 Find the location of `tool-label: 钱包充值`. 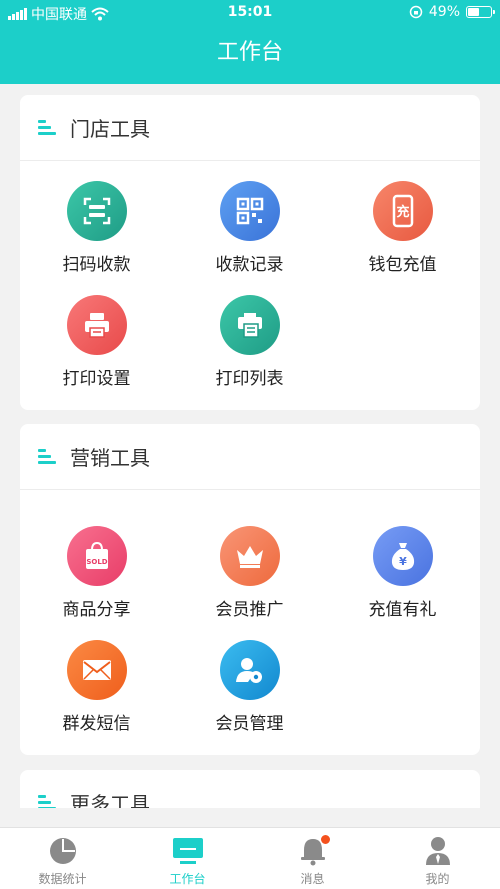

tool-label: 钱包充值 is located at coordinates (402, 265).